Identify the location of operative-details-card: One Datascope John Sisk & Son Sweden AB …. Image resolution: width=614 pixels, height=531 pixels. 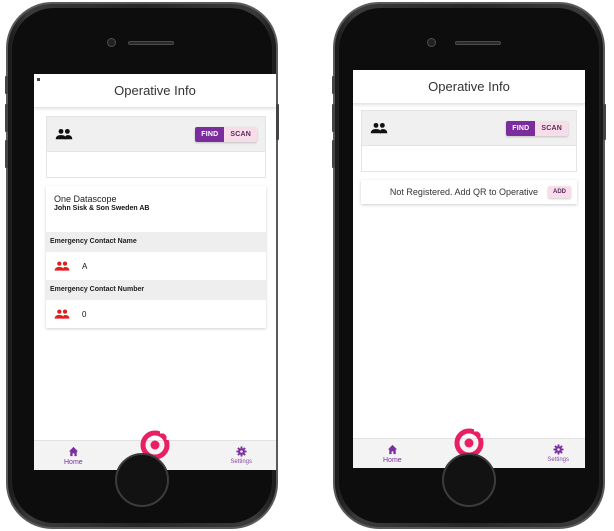
(156, 257).